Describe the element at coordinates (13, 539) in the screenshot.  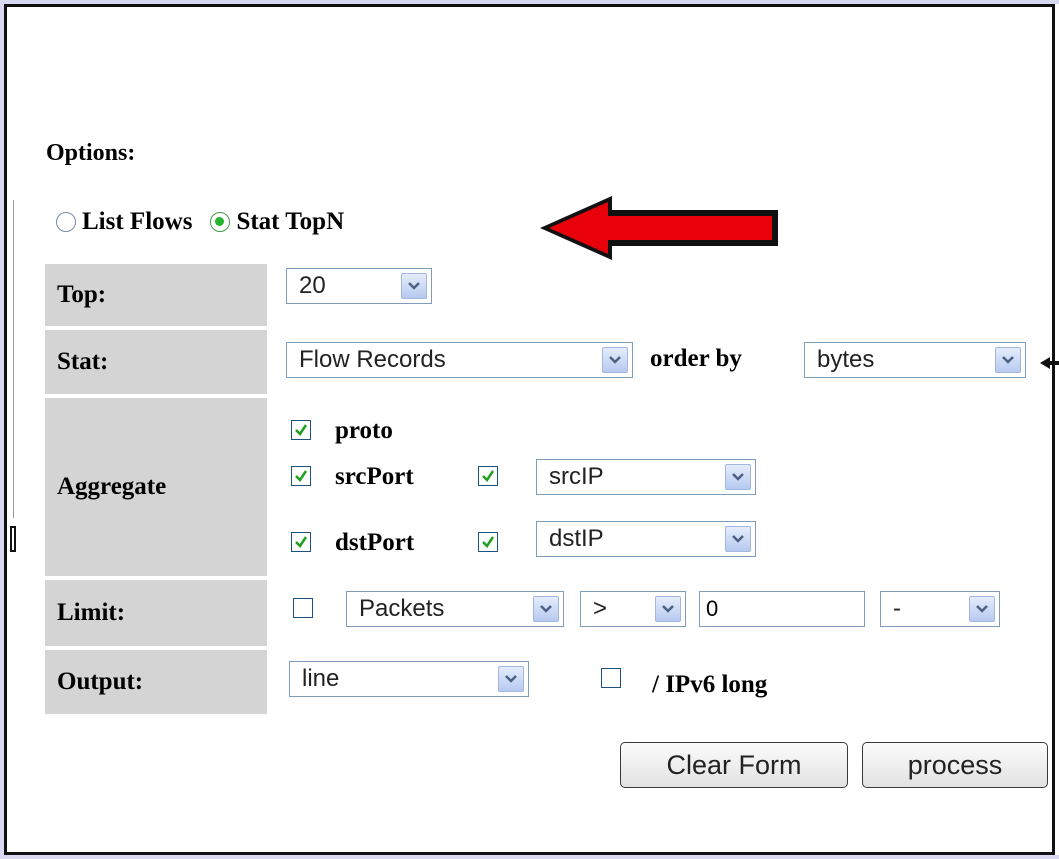
I see `left-panel-marker` at that location.